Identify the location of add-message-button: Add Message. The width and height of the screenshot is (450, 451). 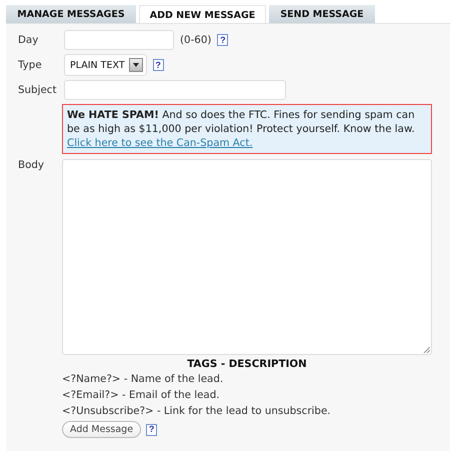
(102, 429).